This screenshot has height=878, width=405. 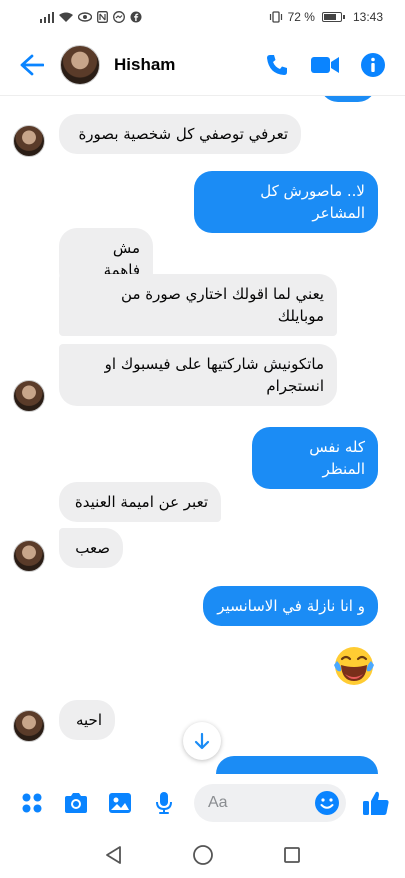 What do you see at coordinates (329, 17) in the screenshot?
I see `battery-level` at bounding box center [329, 17].